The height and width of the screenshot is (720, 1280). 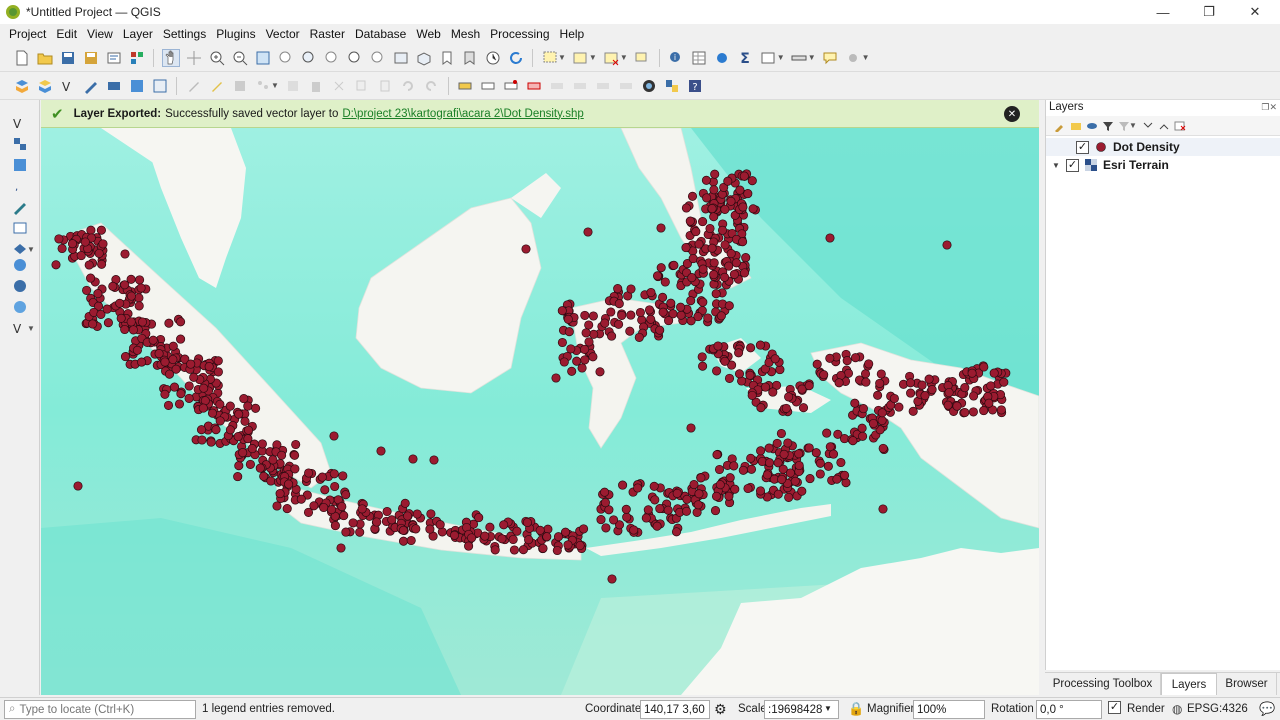 What do you see at coordinates (1108, 125) in the screenshot?
I see `filter-legend-icon` at bounding box center [1108, 125].